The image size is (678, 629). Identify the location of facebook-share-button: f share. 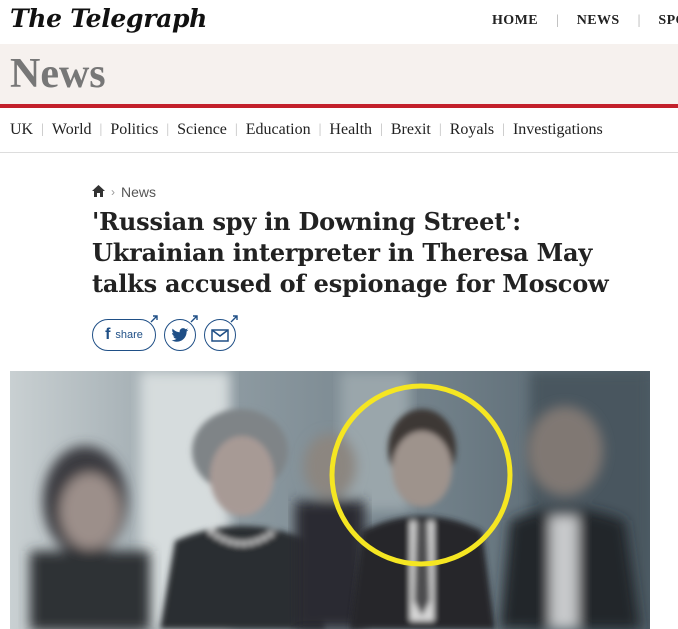
(125, 333).